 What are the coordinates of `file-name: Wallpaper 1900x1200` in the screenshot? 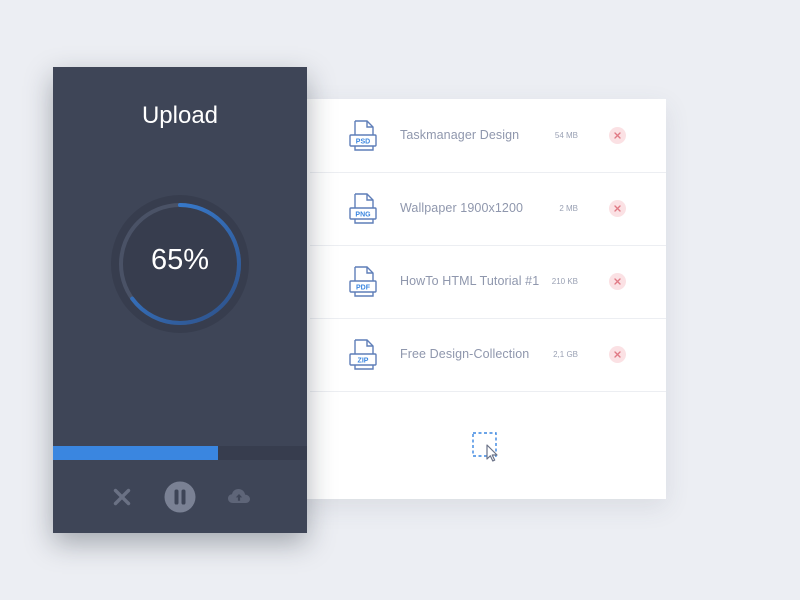 It's located at (462, 208).